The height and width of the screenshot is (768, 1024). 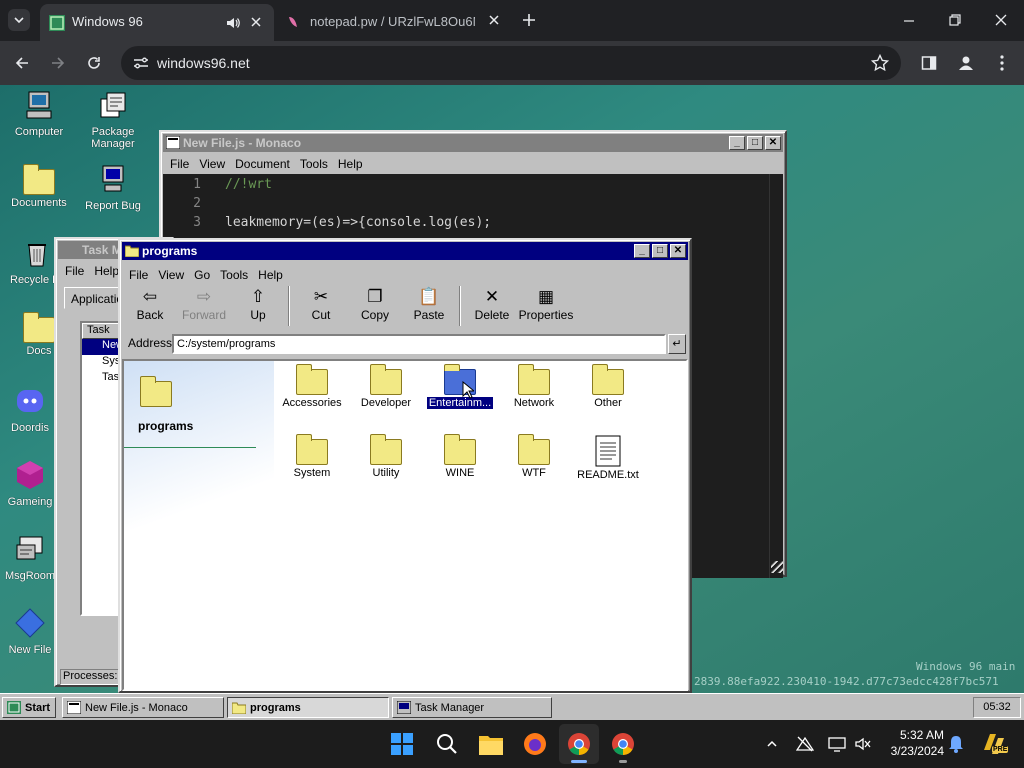 I want to click on resize-grip, so click(x=777, y=567).